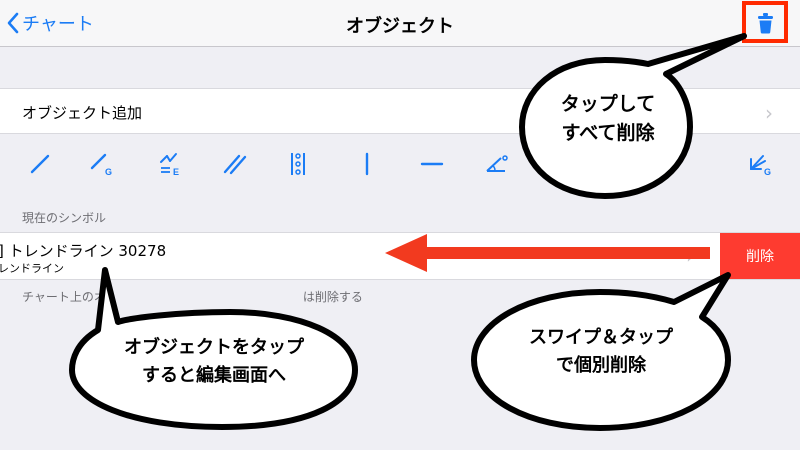 The height and width of the screenshot is (450, 800). I want to click on object-title: ] トレンドライン 30278, so click(83, 251).